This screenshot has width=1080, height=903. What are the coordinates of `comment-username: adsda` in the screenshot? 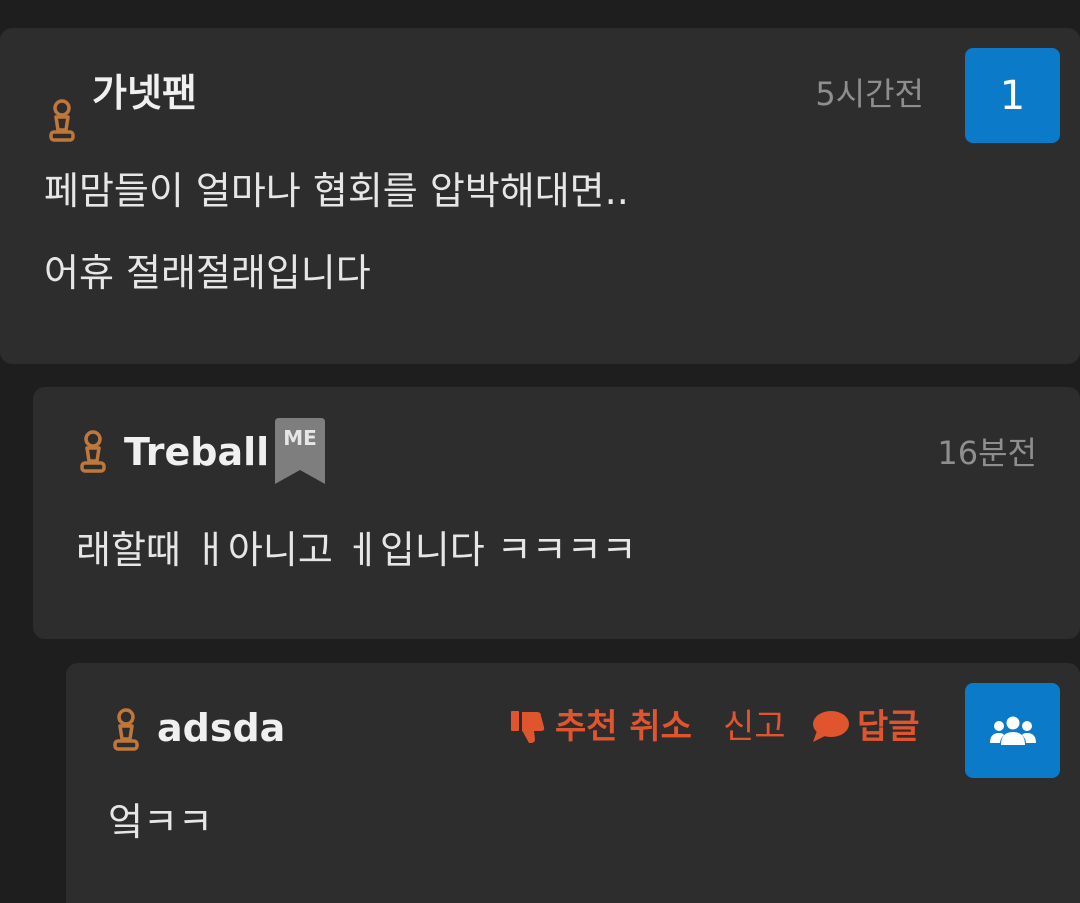 It's located at (221, 728).